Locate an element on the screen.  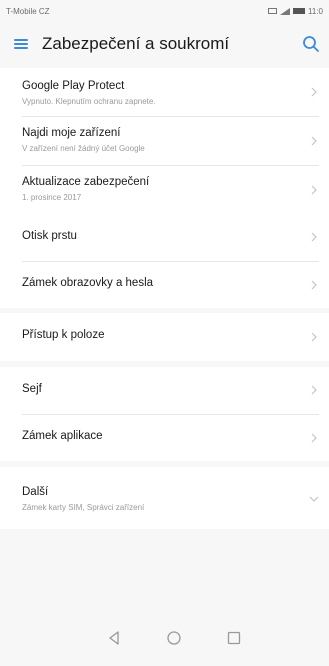
sim-icon is located at coordinates (273, 11).